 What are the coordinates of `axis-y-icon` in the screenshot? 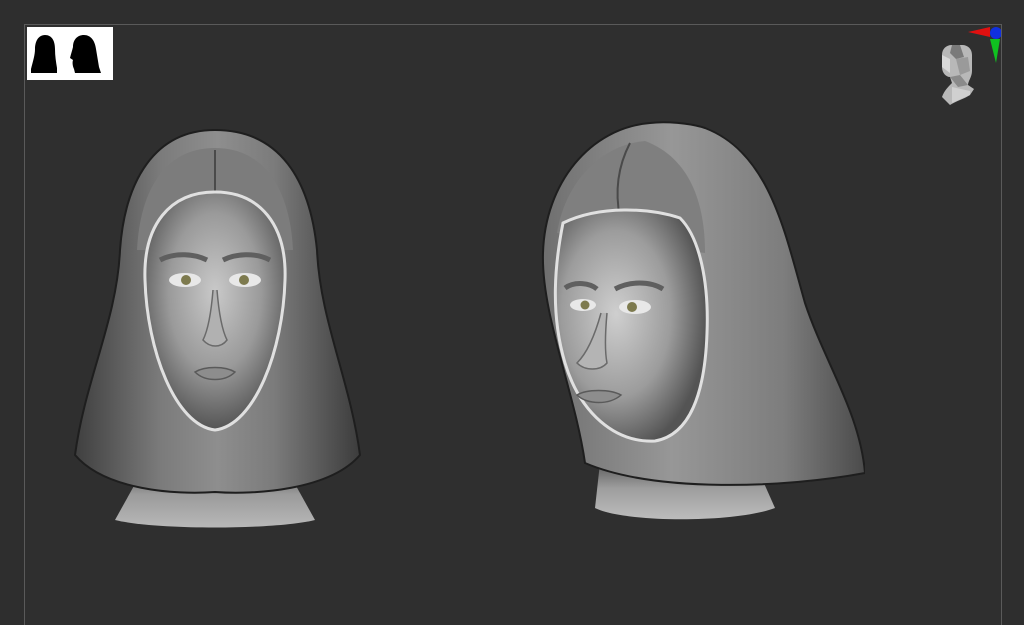 It's located at (995, 51).